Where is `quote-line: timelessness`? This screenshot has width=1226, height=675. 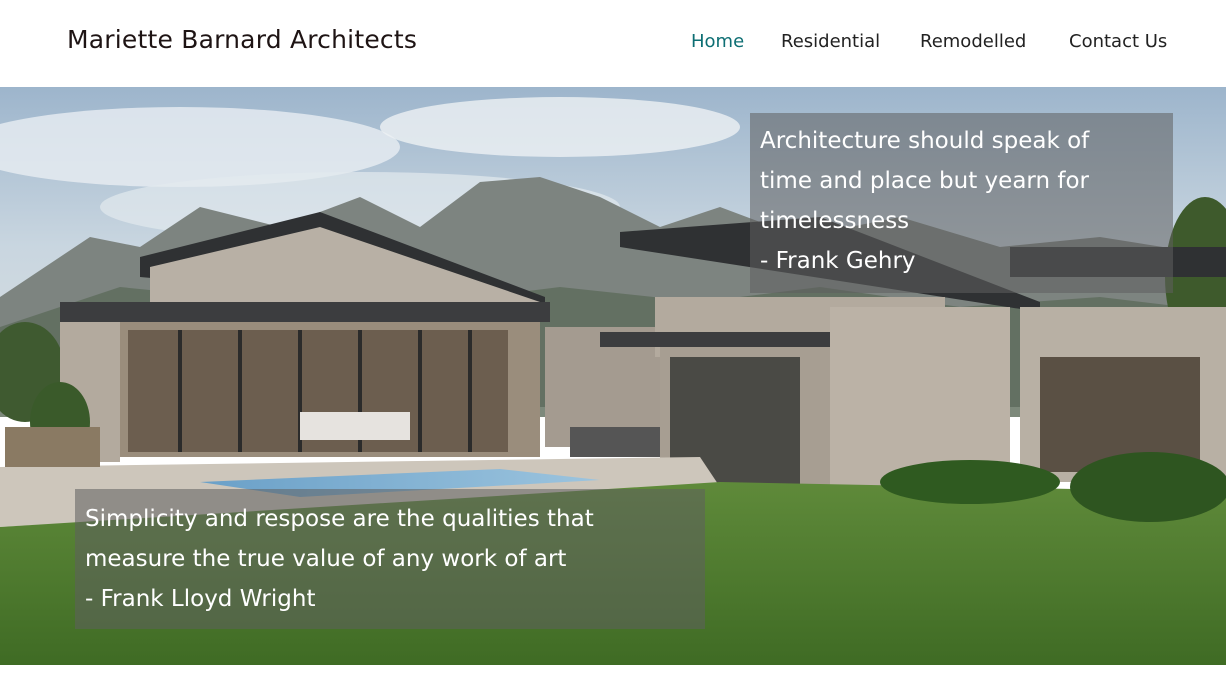 quote-line: timelessness is located at coordinates (835, 221).